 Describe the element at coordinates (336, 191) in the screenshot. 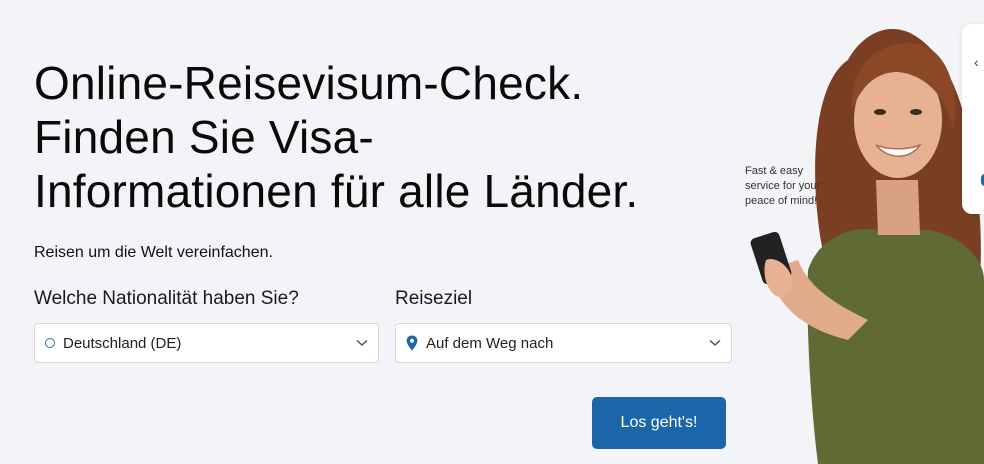

I see `hero-title-line-3: Informationen für alle Länder.` at that location.